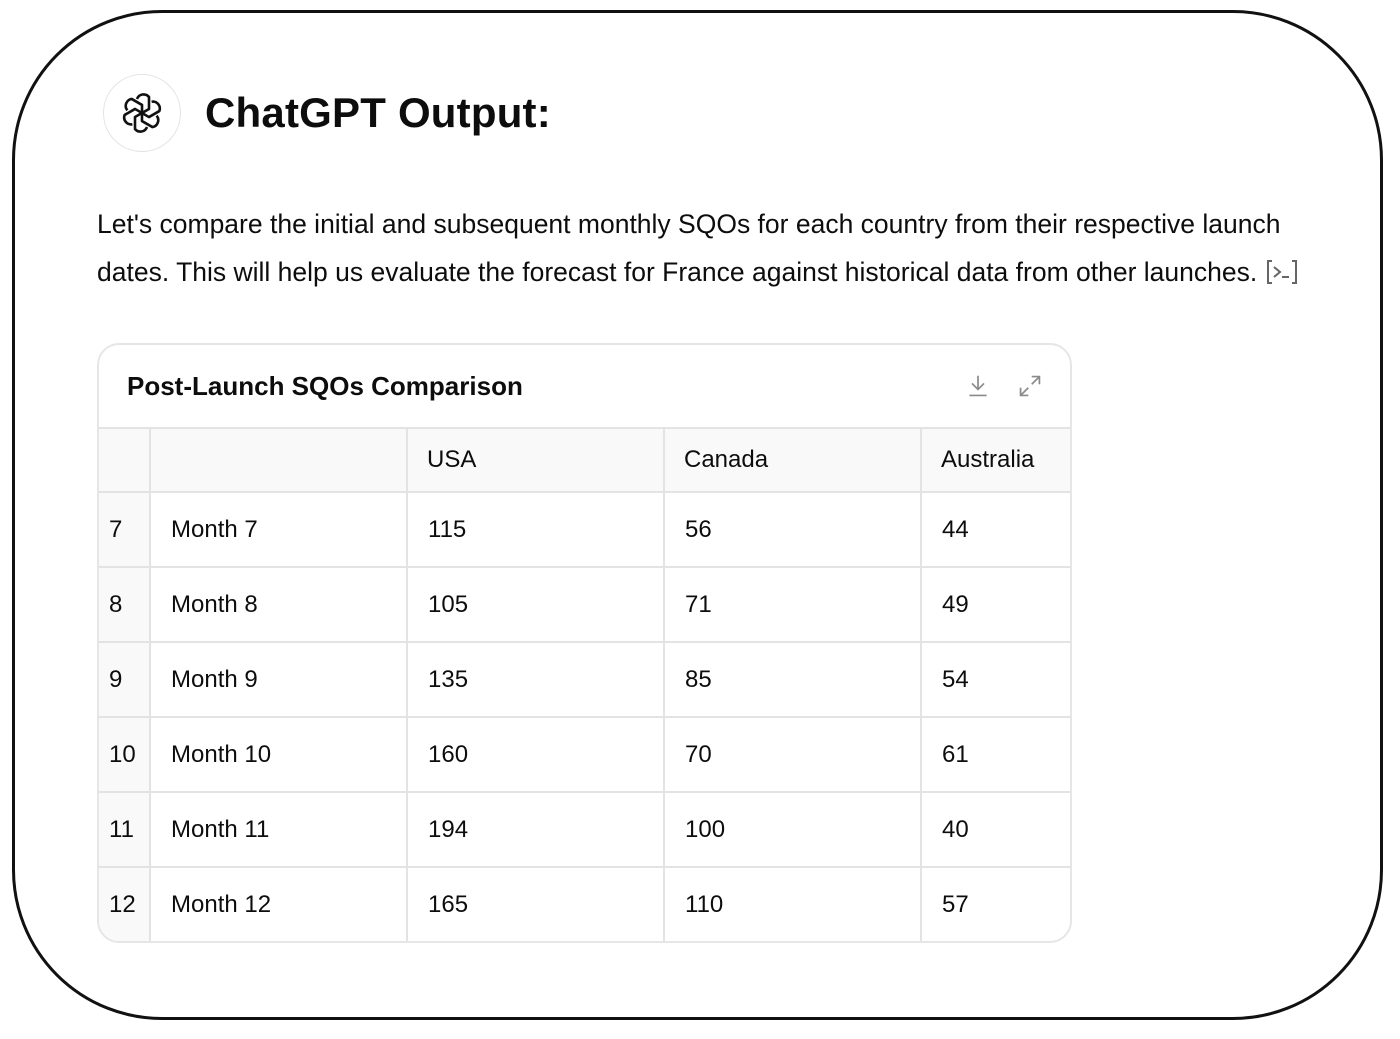 The image size is (1400, 1039). What do you see at coordinates (995, 530) in the screenshot?
I see `cell-australia: 44` at bounding box center [995, 530].